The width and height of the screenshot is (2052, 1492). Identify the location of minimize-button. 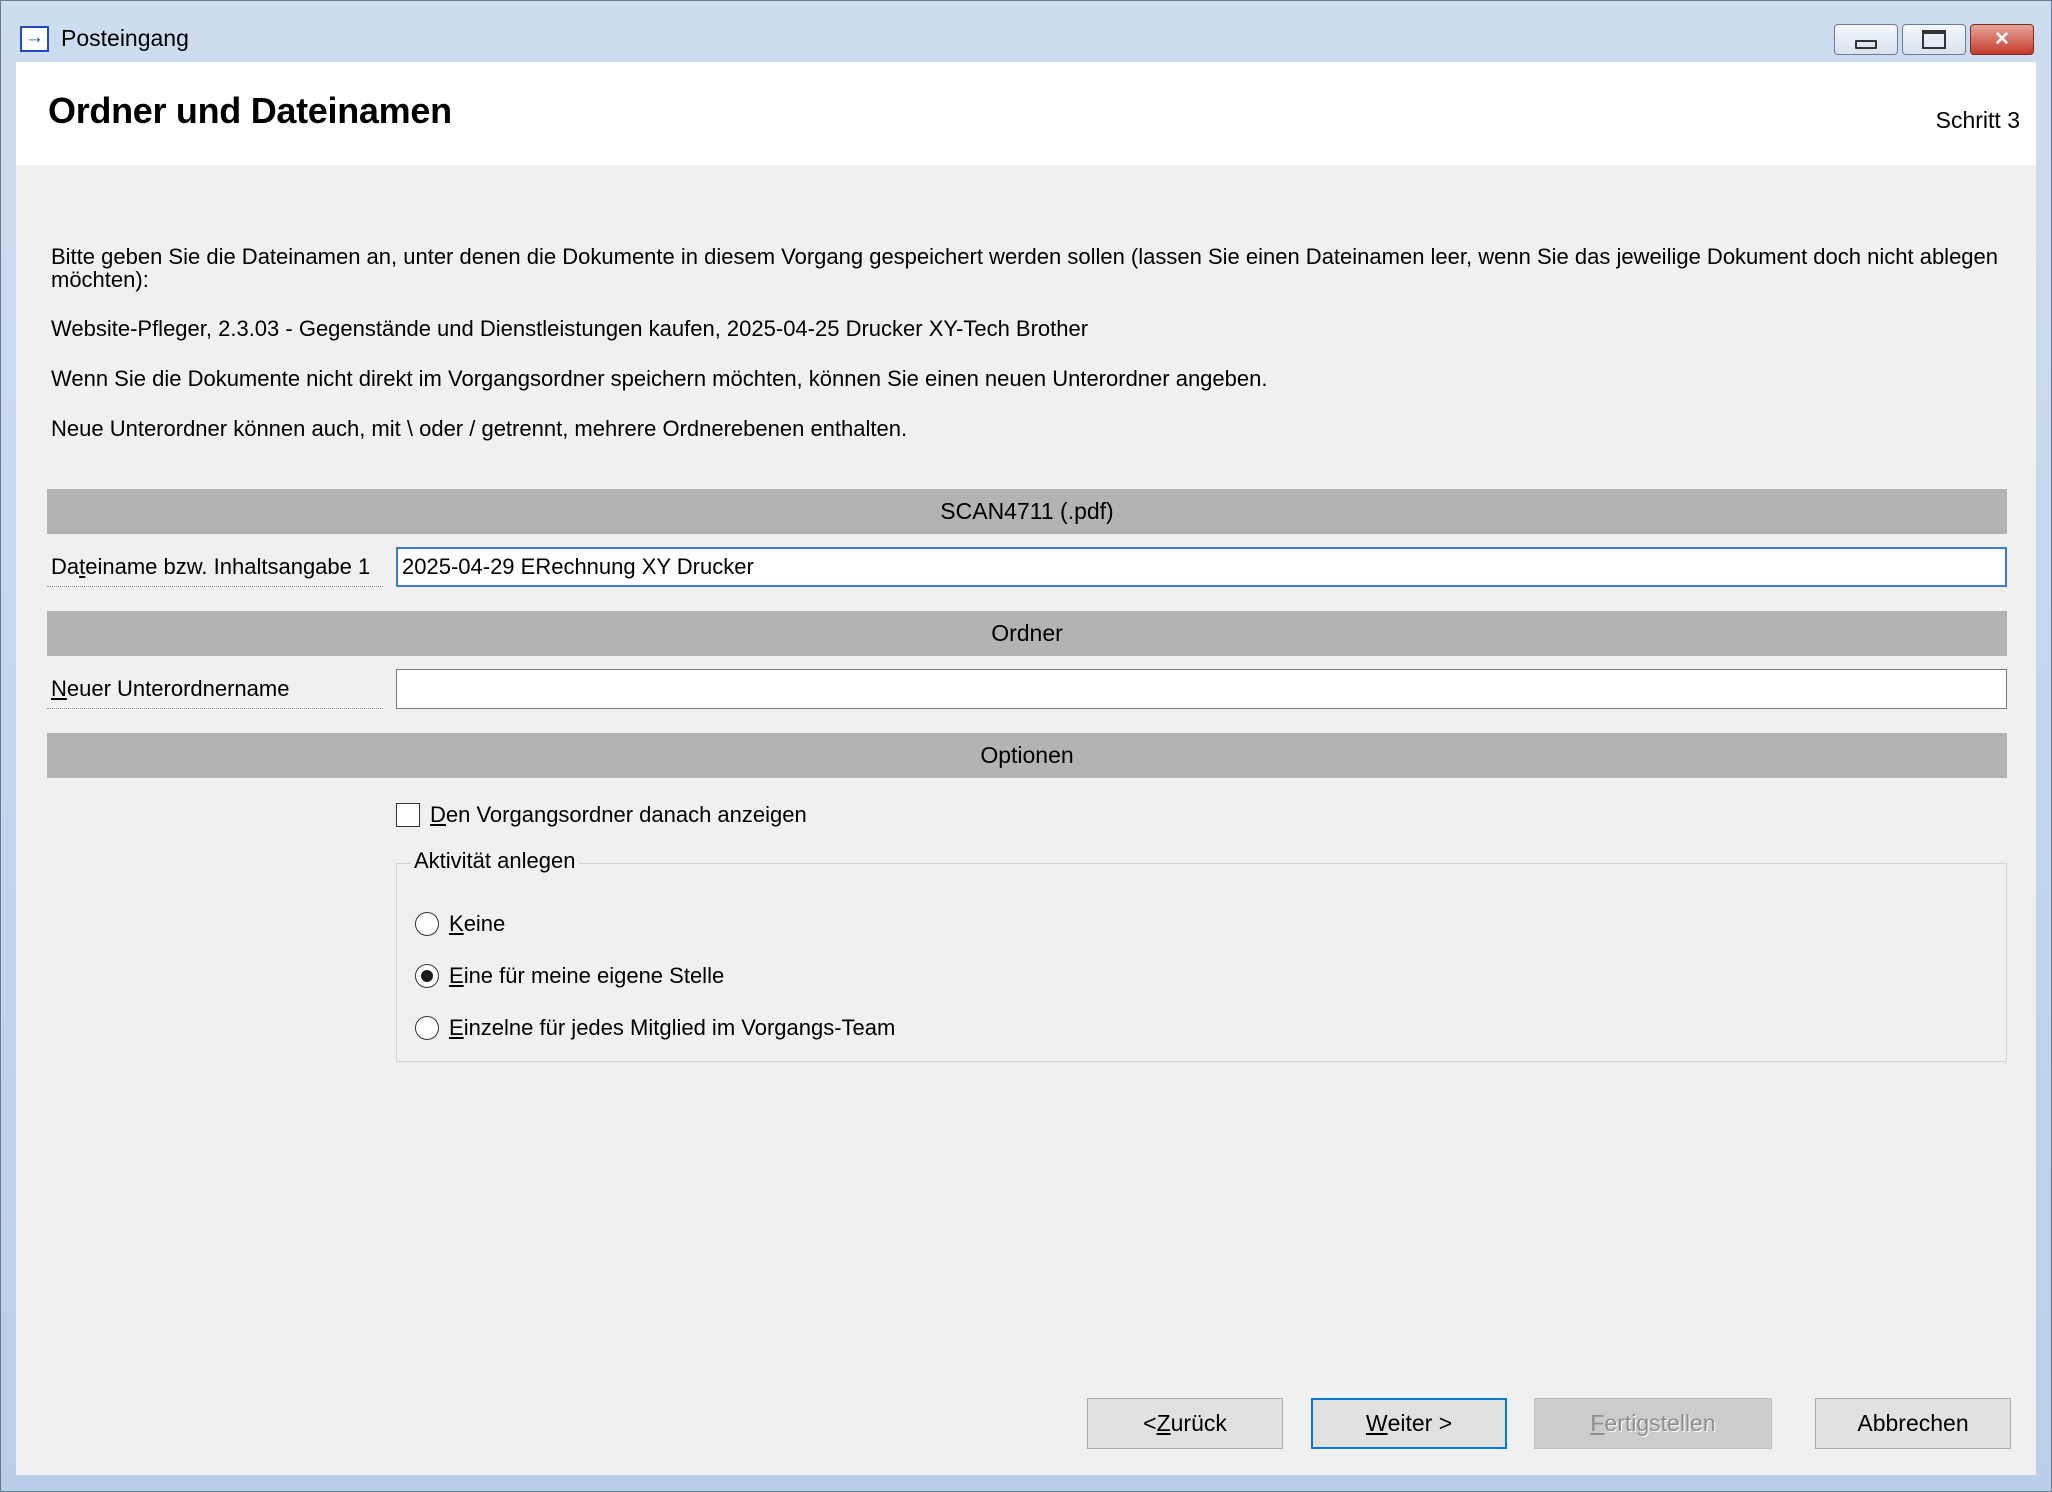
(1866, 39).